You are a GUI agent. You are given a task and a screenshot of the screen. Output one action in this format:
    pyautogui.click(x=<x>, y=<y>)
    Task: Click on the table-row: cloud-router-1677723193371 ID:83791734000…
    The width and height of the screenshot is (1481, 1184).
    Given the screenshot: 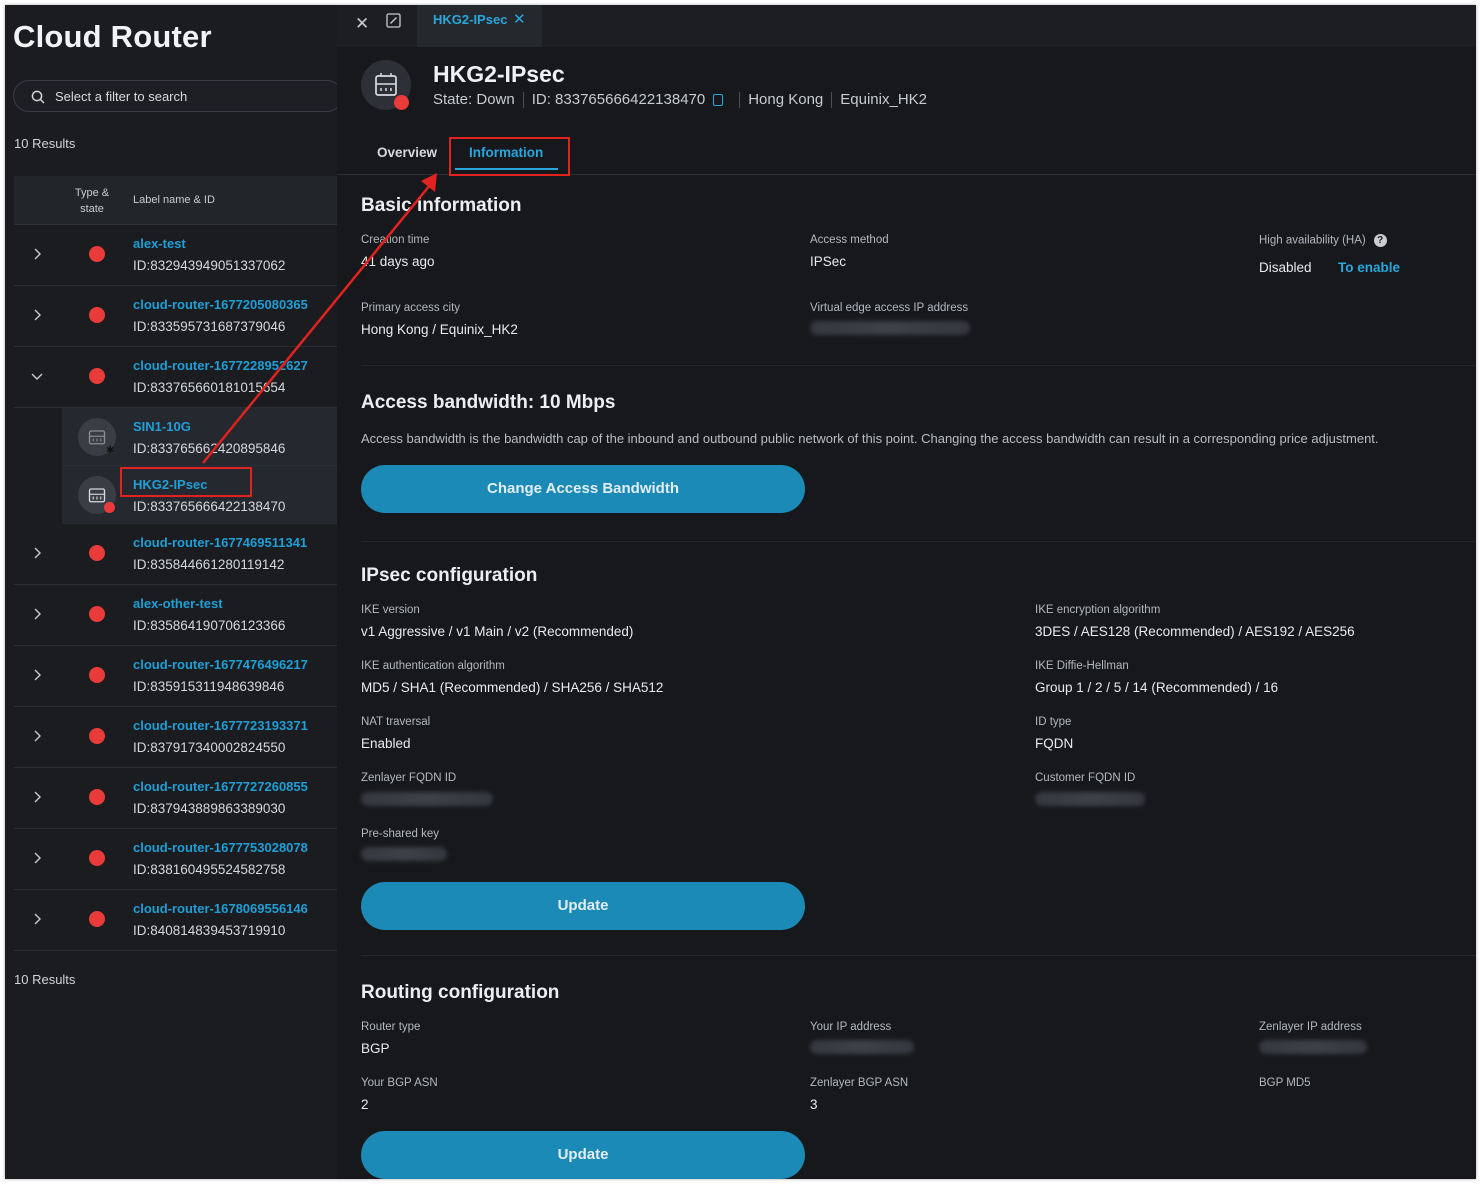 What is the action you would take?
    pyautogui.click(x=175, y=737)
    